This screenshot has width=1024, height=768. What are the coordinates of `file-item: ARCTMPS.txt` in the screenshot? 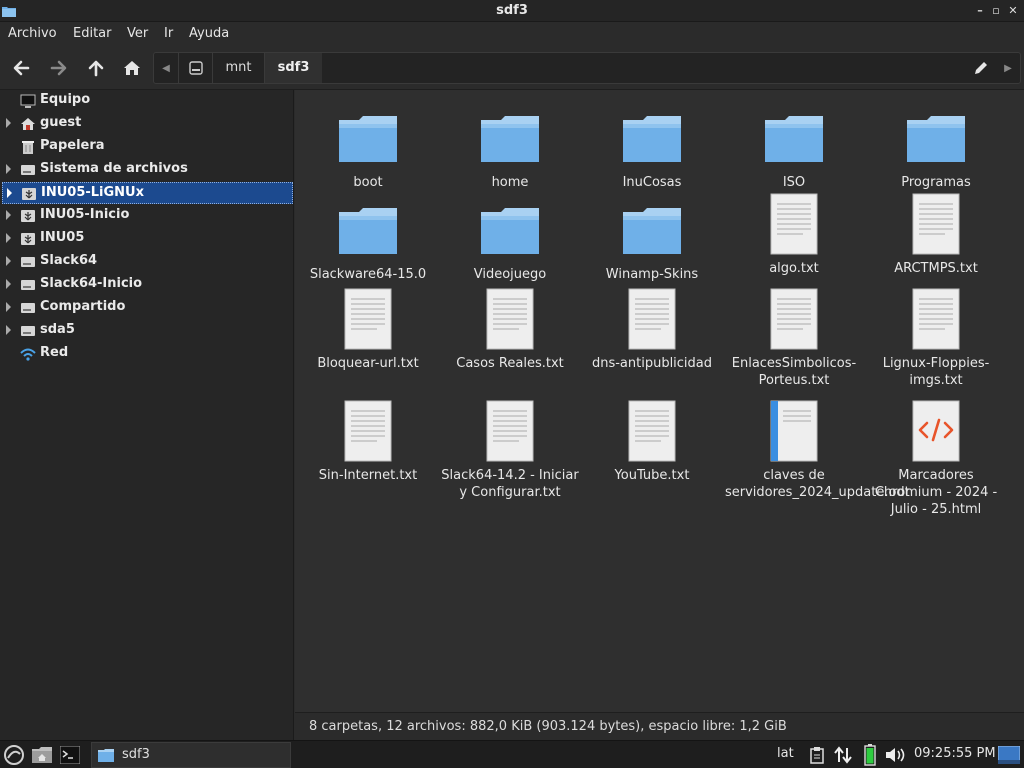 It's located at (936, 234).